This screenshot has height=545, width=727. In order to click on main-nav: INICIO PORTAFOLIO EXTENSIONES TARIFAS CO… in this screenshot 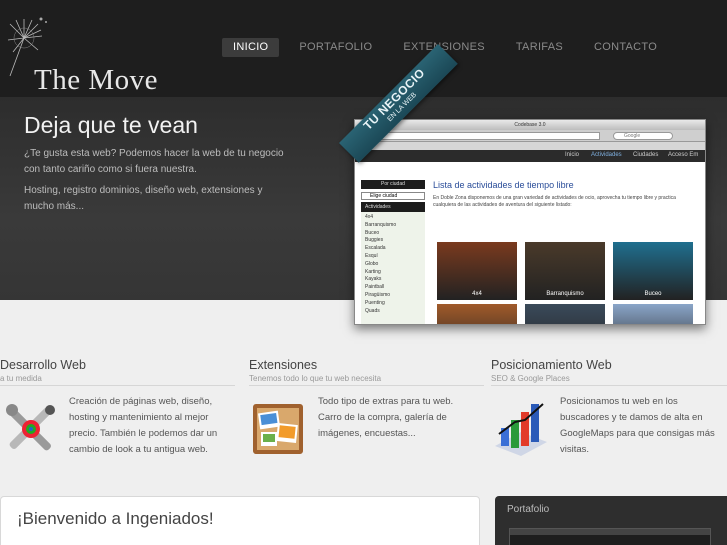, I will do `click(449, 47)`.